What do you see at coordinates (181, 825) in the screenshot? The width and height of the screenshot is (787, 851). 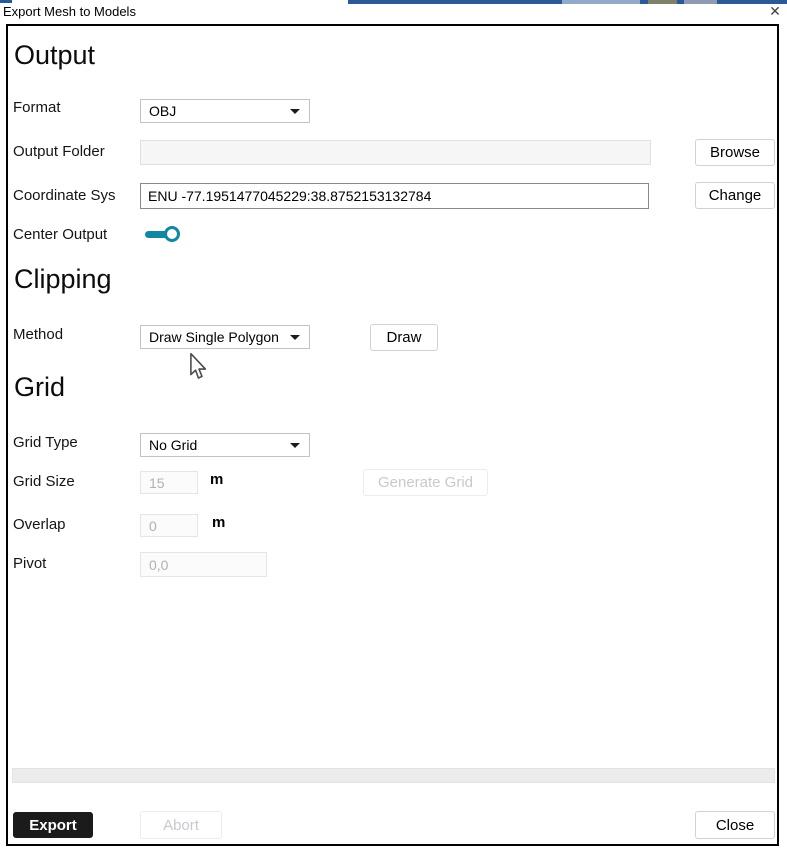 I see `abort-button: Abort` at bounding box center [181, 825].